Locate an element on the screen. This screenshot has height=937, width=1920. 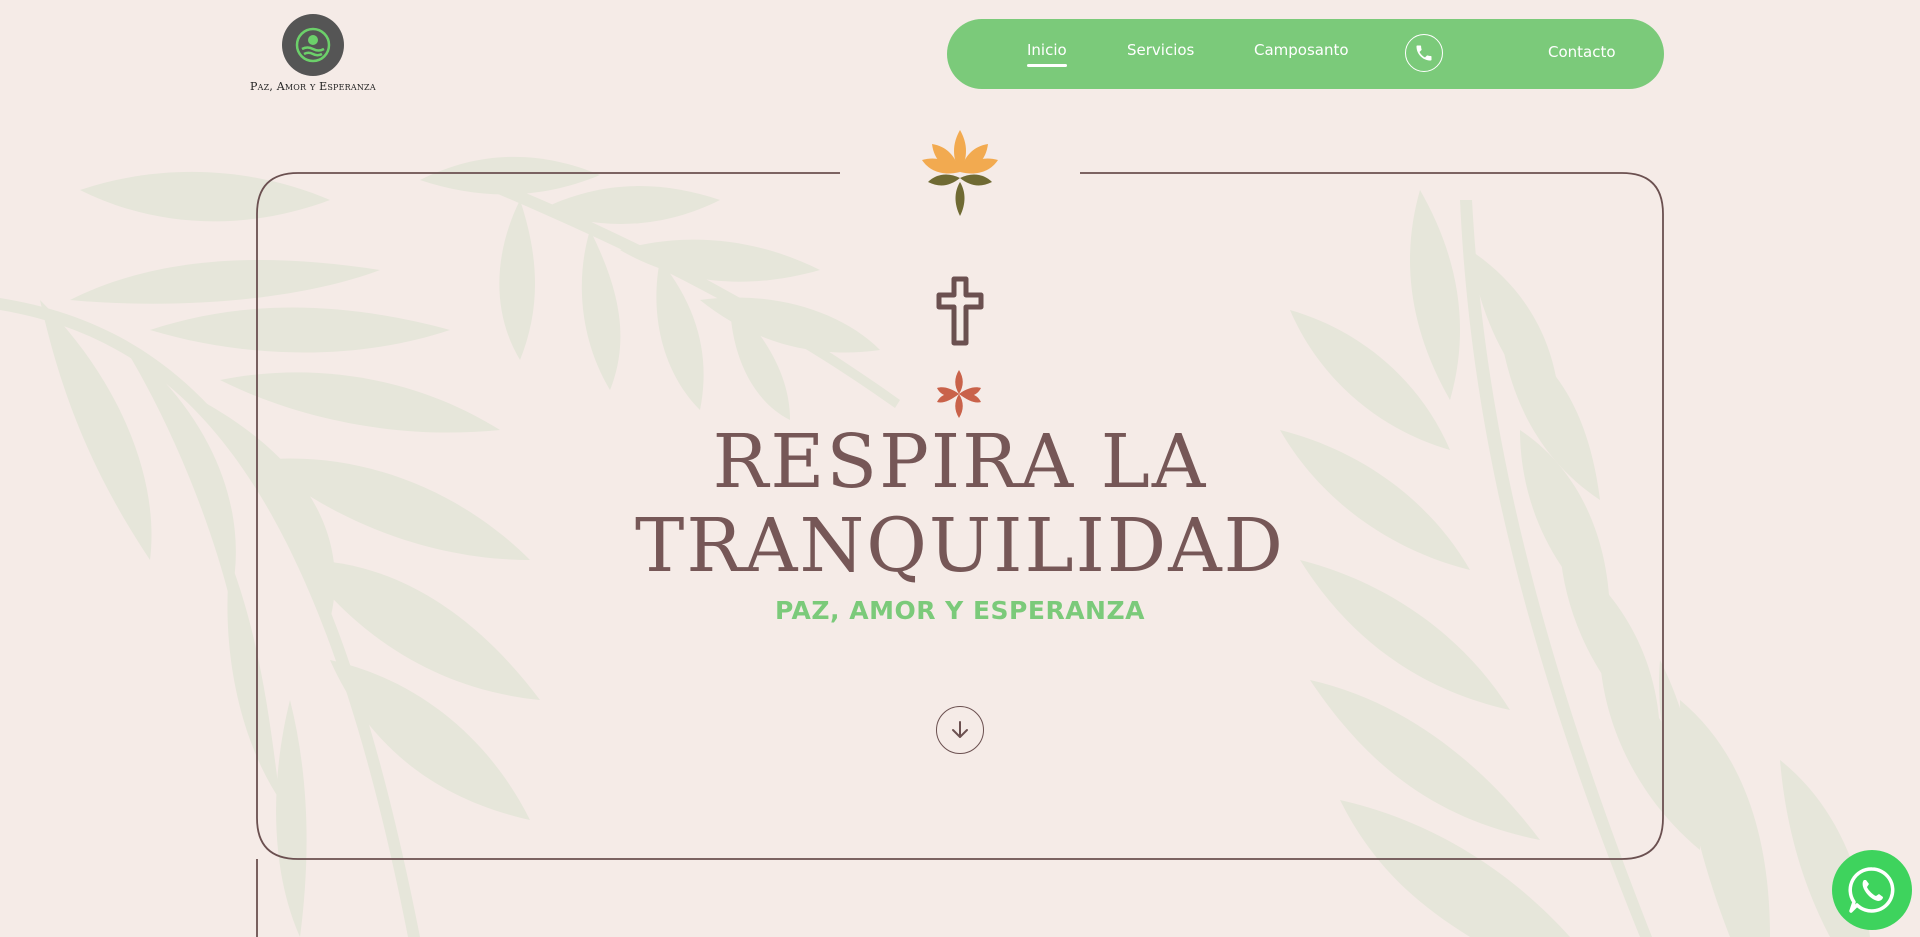
arrow-down-icon is located at coordinates (960, 729).